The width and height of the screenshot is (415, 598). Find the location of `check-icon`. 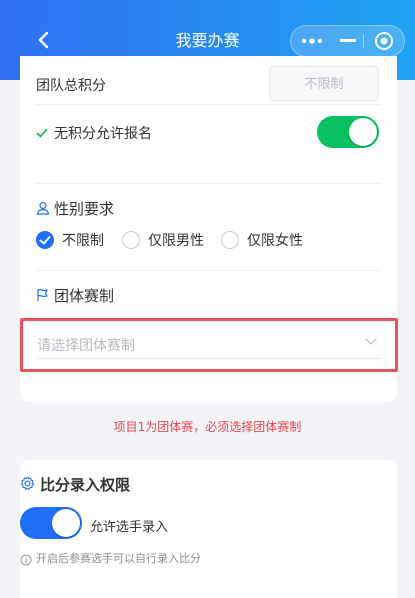

check-icon is located at coordinates (42, 133).